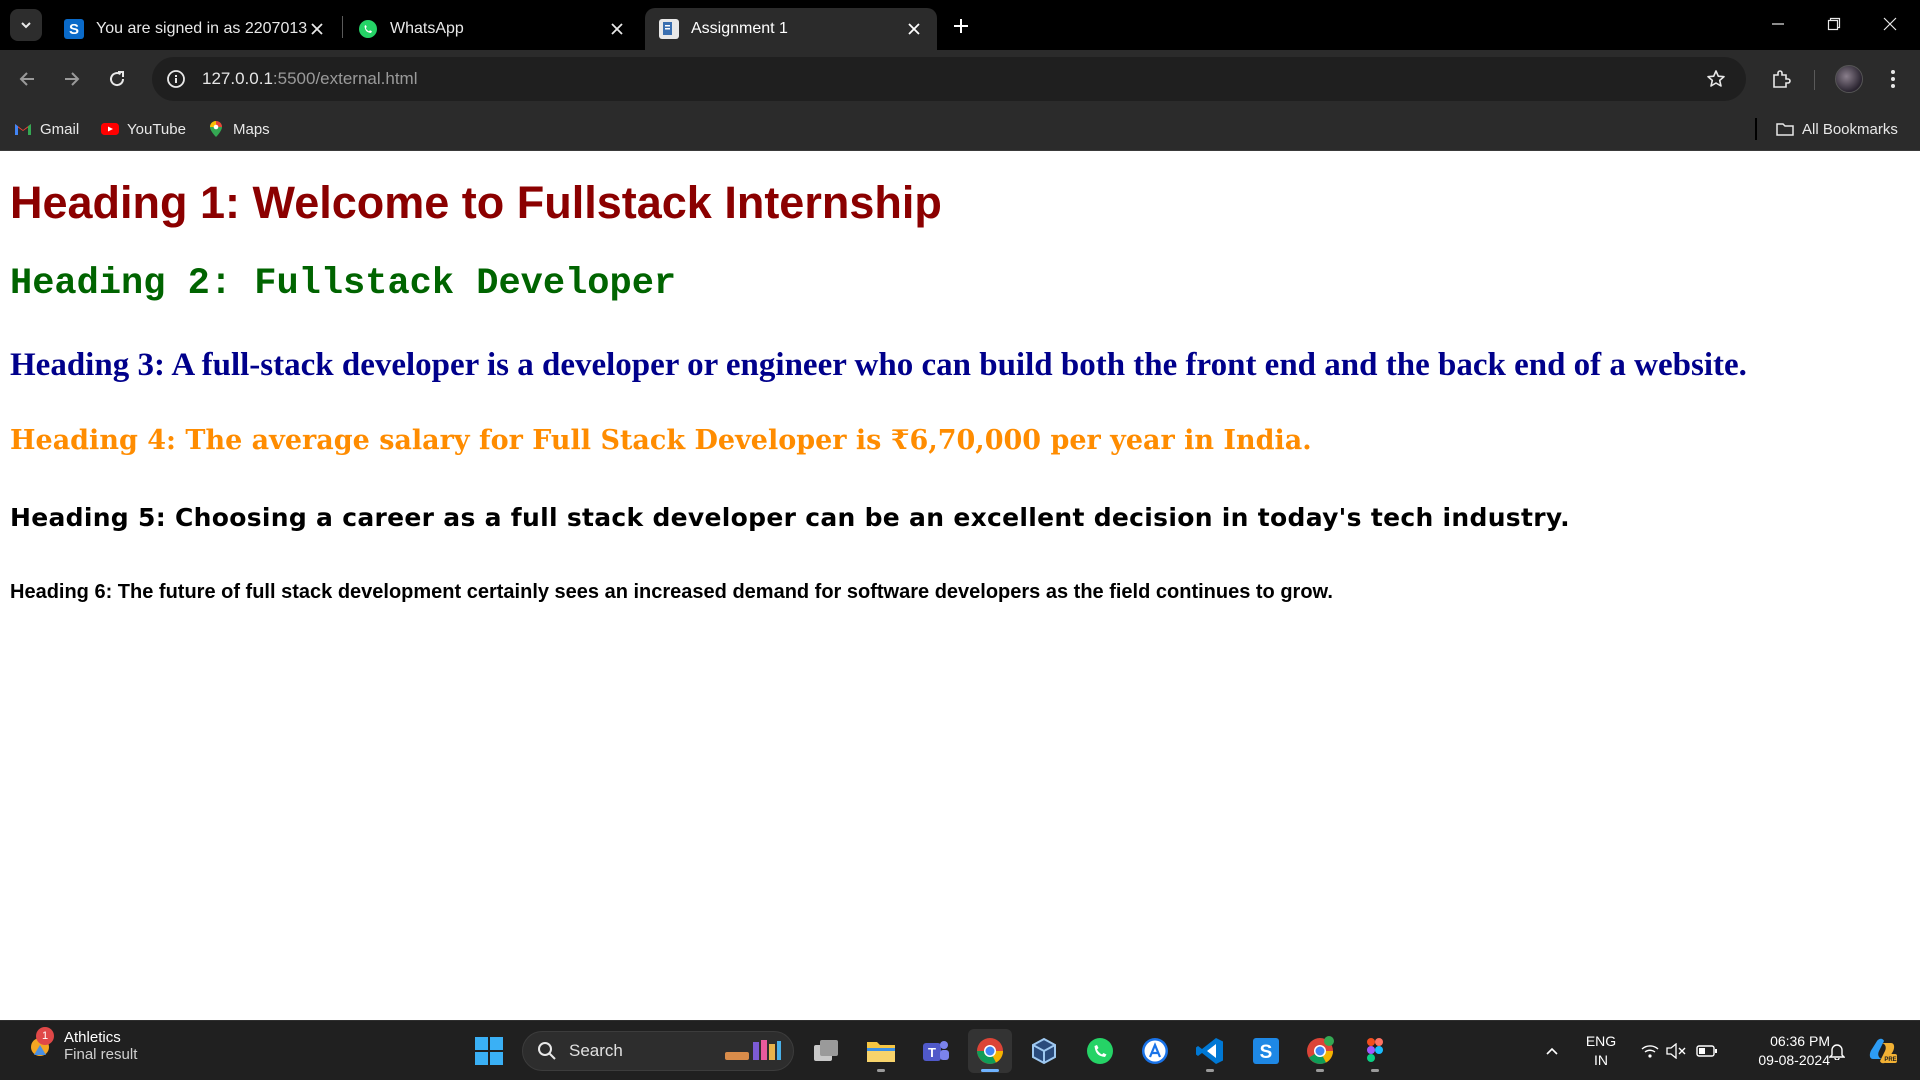 This screenshot has height=1081, width=1920. I want to click on figma-button, so click(1375, 1051).